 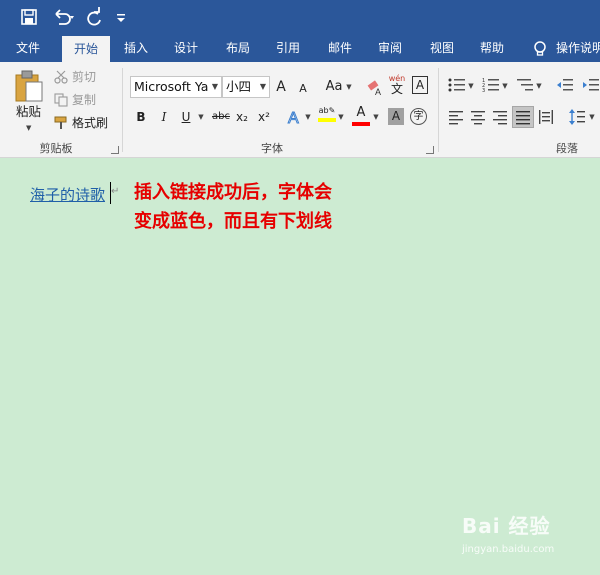 What do you see at coordinates (86, 49) in the screenshot?
I see `tab-home: 开始` at bounding box center [86, 49].